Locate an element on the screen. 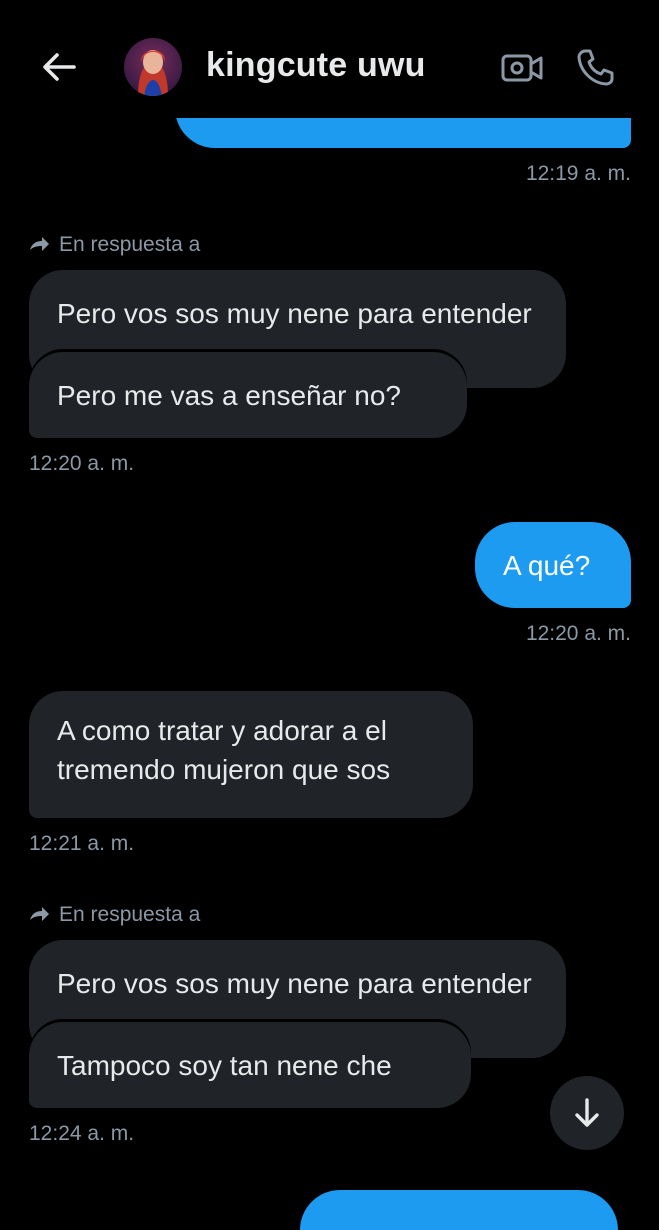 Image resolution: width=659 pixels, height=1230 pixels. avatar-image is located at coordinates (153, 67).